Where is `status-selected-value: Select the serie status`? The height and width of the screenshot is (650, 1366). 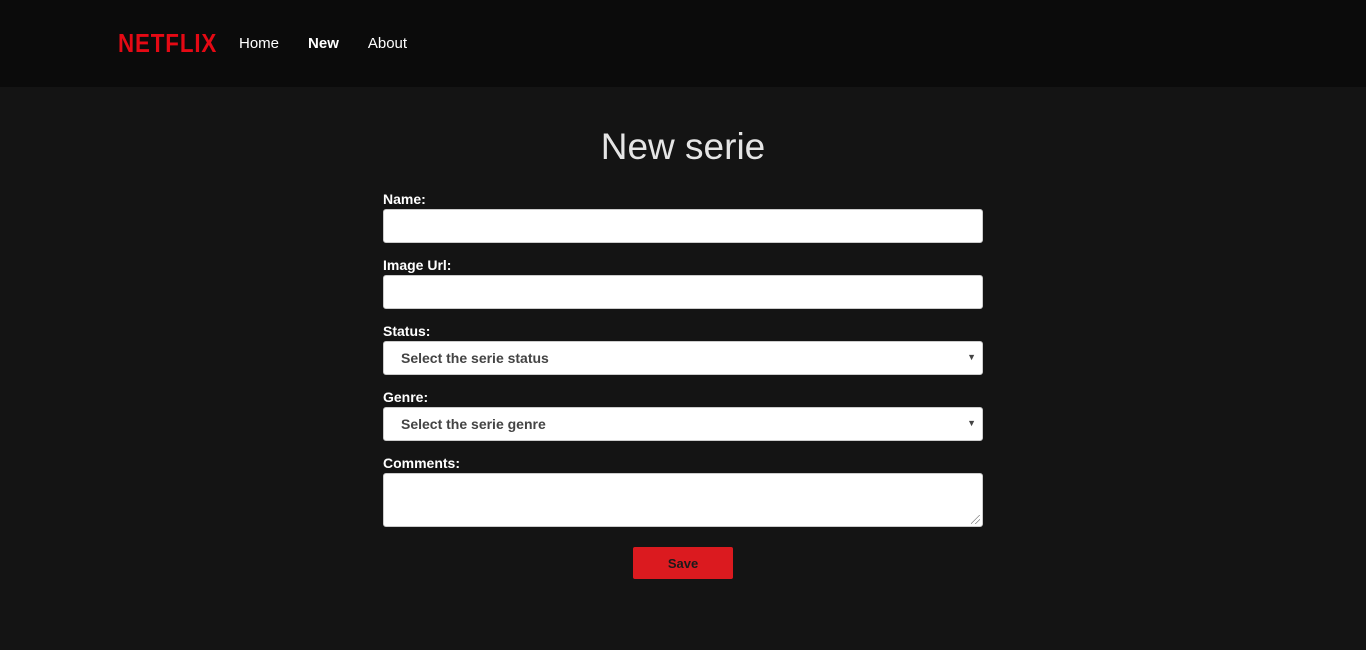
status-selected-value: Select the serie status is located at coordinates (475, 358).